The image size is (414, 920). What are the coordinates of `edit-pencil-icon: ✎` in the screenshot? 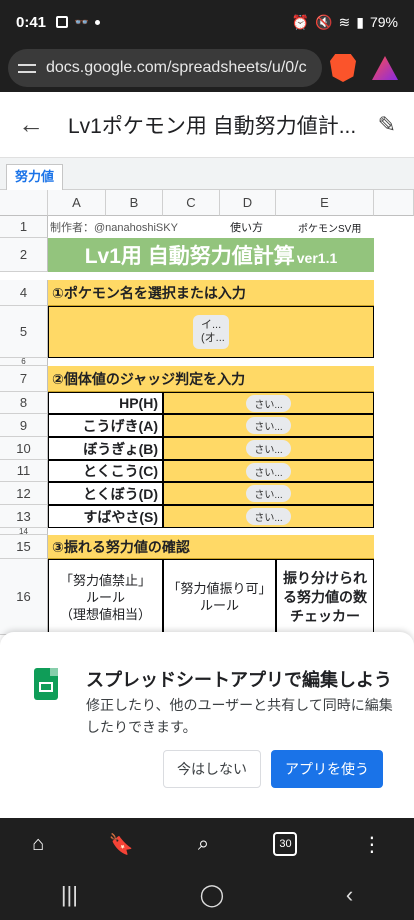 It's located at (387, 125).